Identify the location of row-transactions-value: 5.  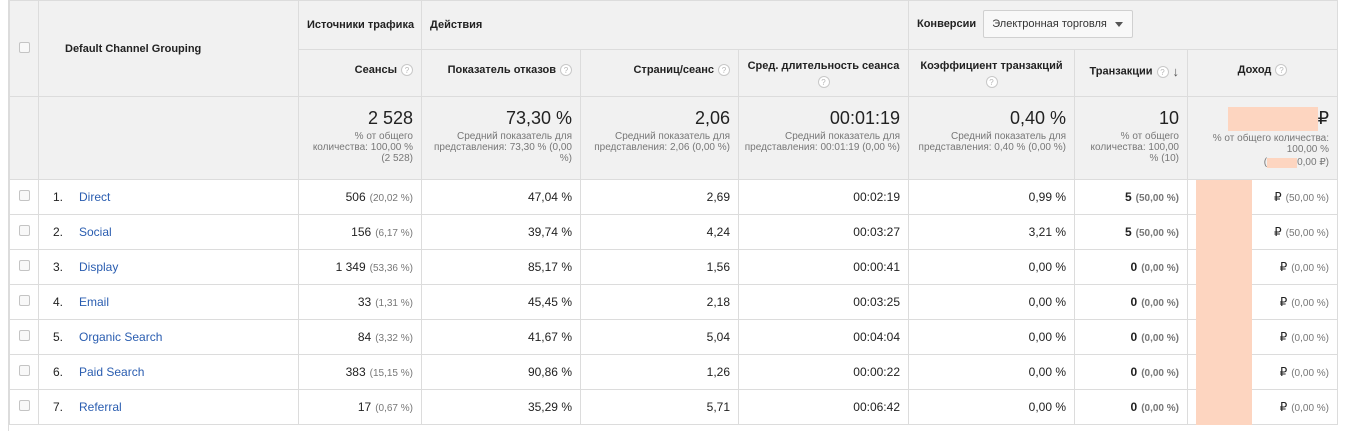
(1128, 197).